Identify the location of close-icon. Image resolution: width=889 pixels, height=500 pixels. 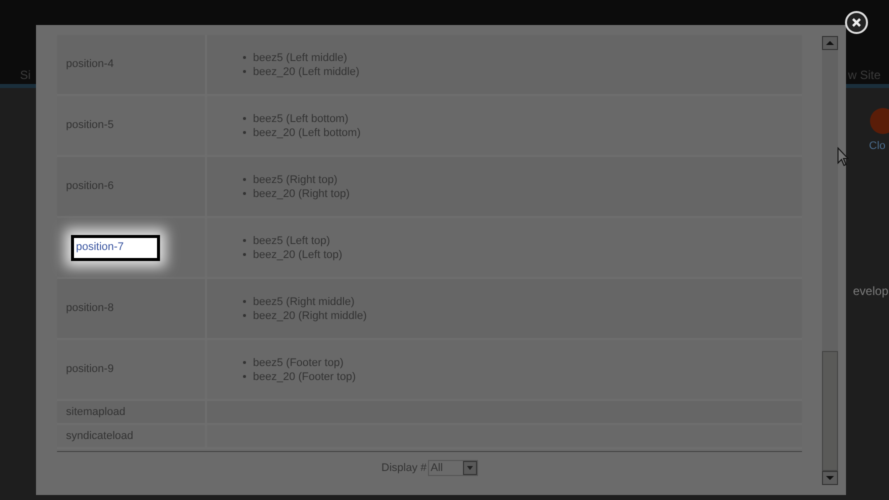
(856, 22).